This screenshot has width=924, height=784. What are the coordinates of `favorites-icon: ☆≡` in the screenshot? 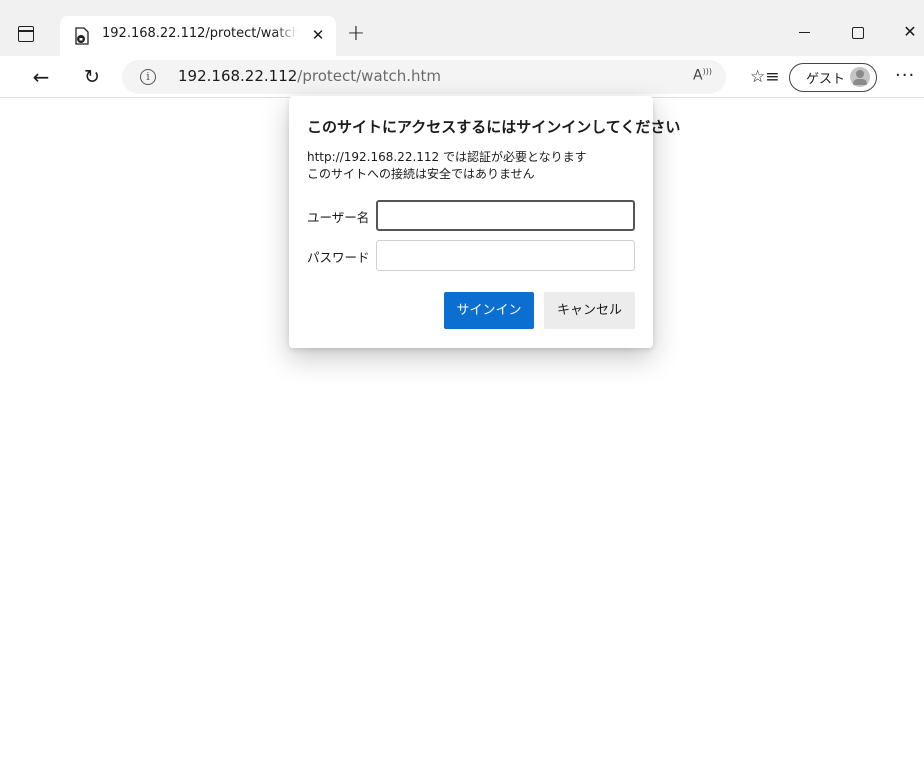 It's located at (764, 77).